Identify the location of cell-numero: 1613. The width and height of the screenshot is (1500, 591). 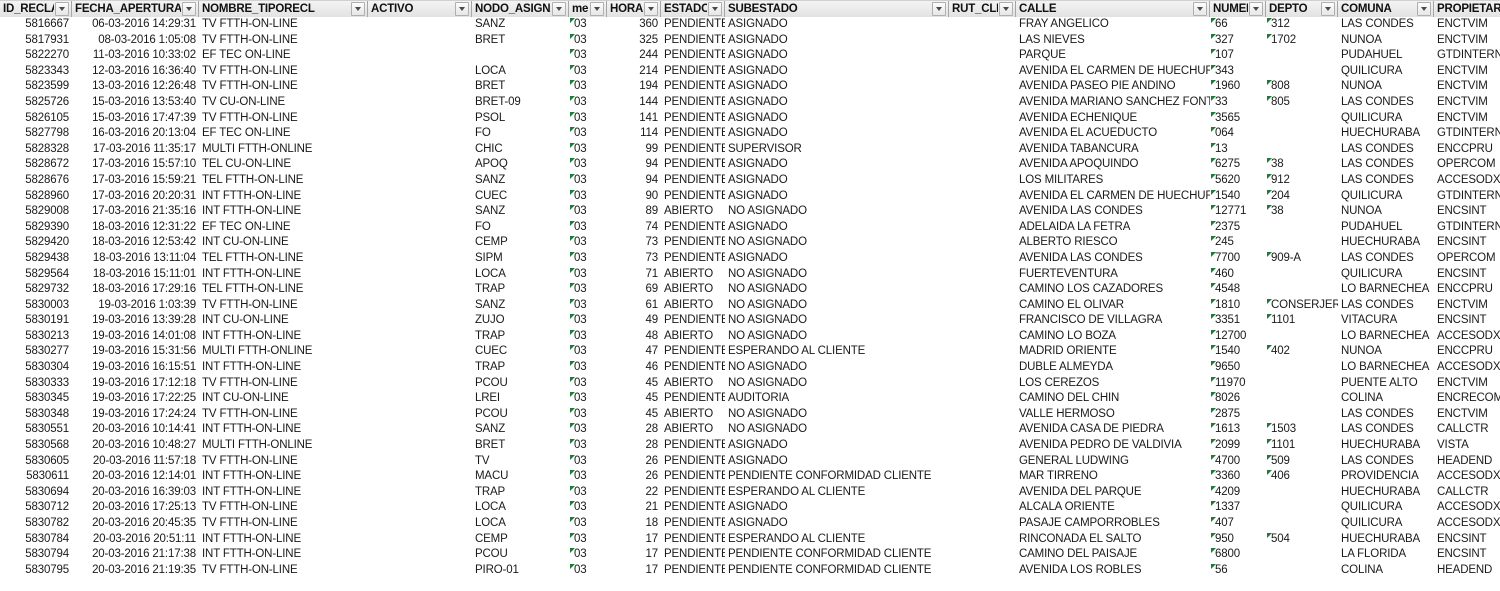
(1238, 430).